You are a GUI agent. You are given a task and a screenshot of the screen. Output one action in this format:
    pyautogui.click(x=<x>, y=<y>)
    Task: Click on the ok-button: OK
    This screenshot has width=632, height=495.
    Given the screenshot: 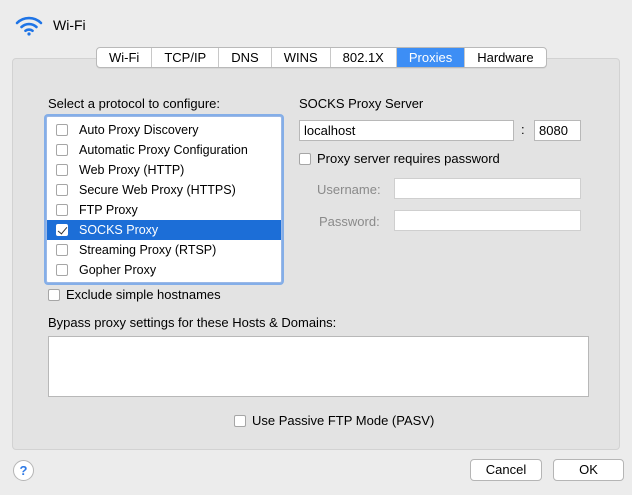 What is the action you would take?
    pyautogui.click(x=588, y=470)
    